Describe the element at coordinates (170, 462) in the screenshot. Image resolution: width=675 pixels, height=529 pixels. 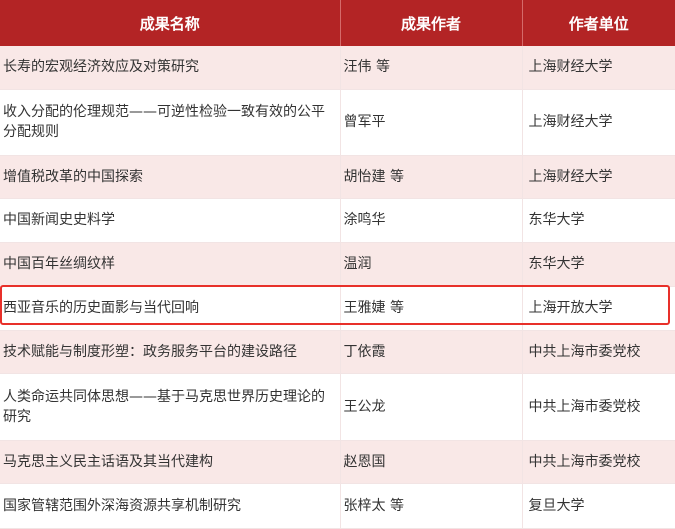
I see `cell-name: 马克思主义民主话语及其当代建构` at that location.